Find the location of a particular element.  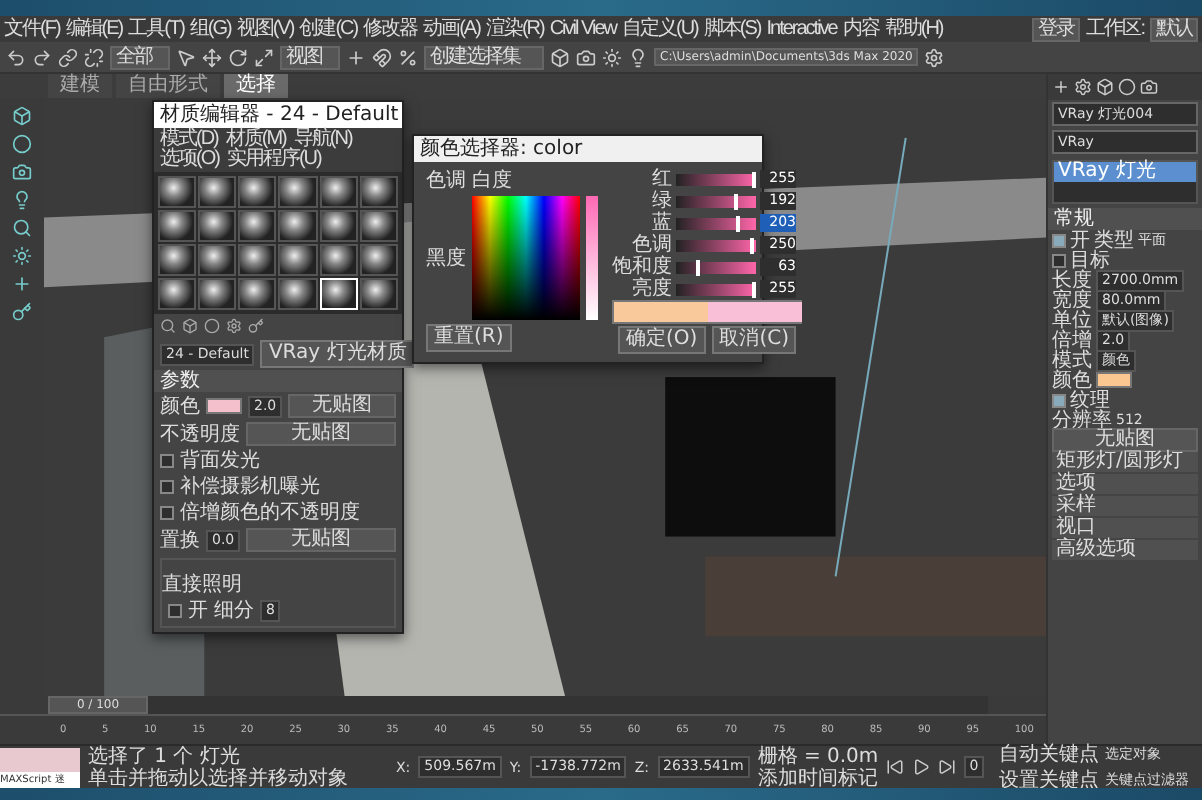

menu-item: 脚本(S) is located at coordinates (732, 29).